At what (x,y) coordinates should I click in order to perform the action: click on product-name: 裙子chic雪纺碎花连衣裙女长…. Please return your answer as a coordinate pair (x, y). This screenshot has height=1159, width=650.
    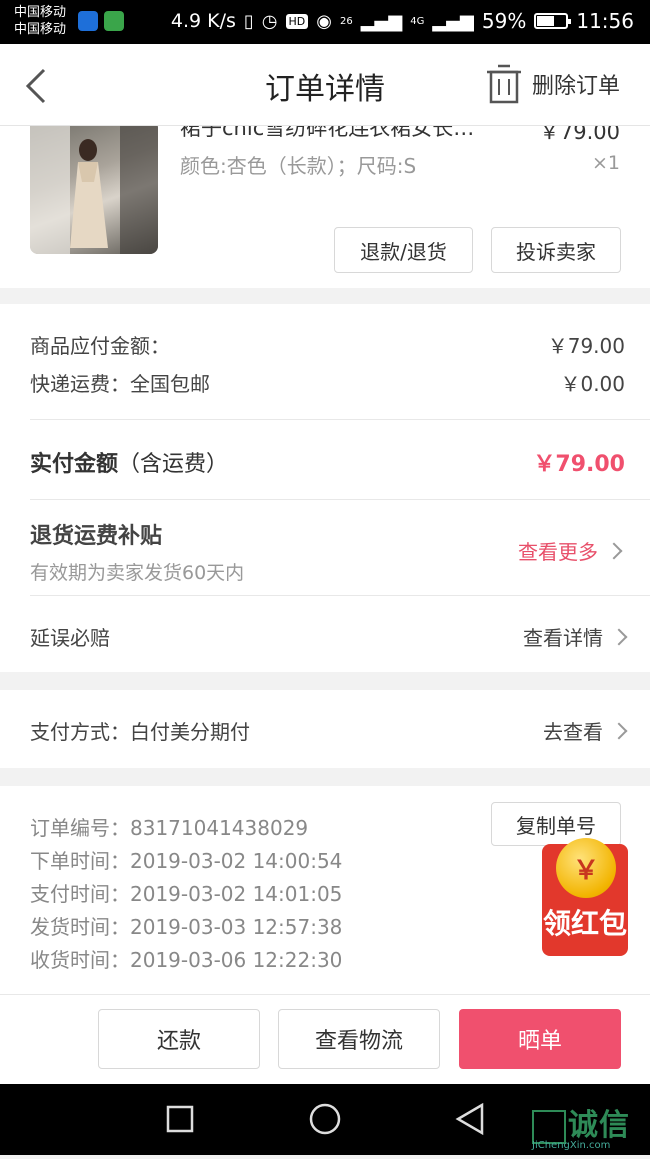
    Looking at the image, I should click on (330, 134).